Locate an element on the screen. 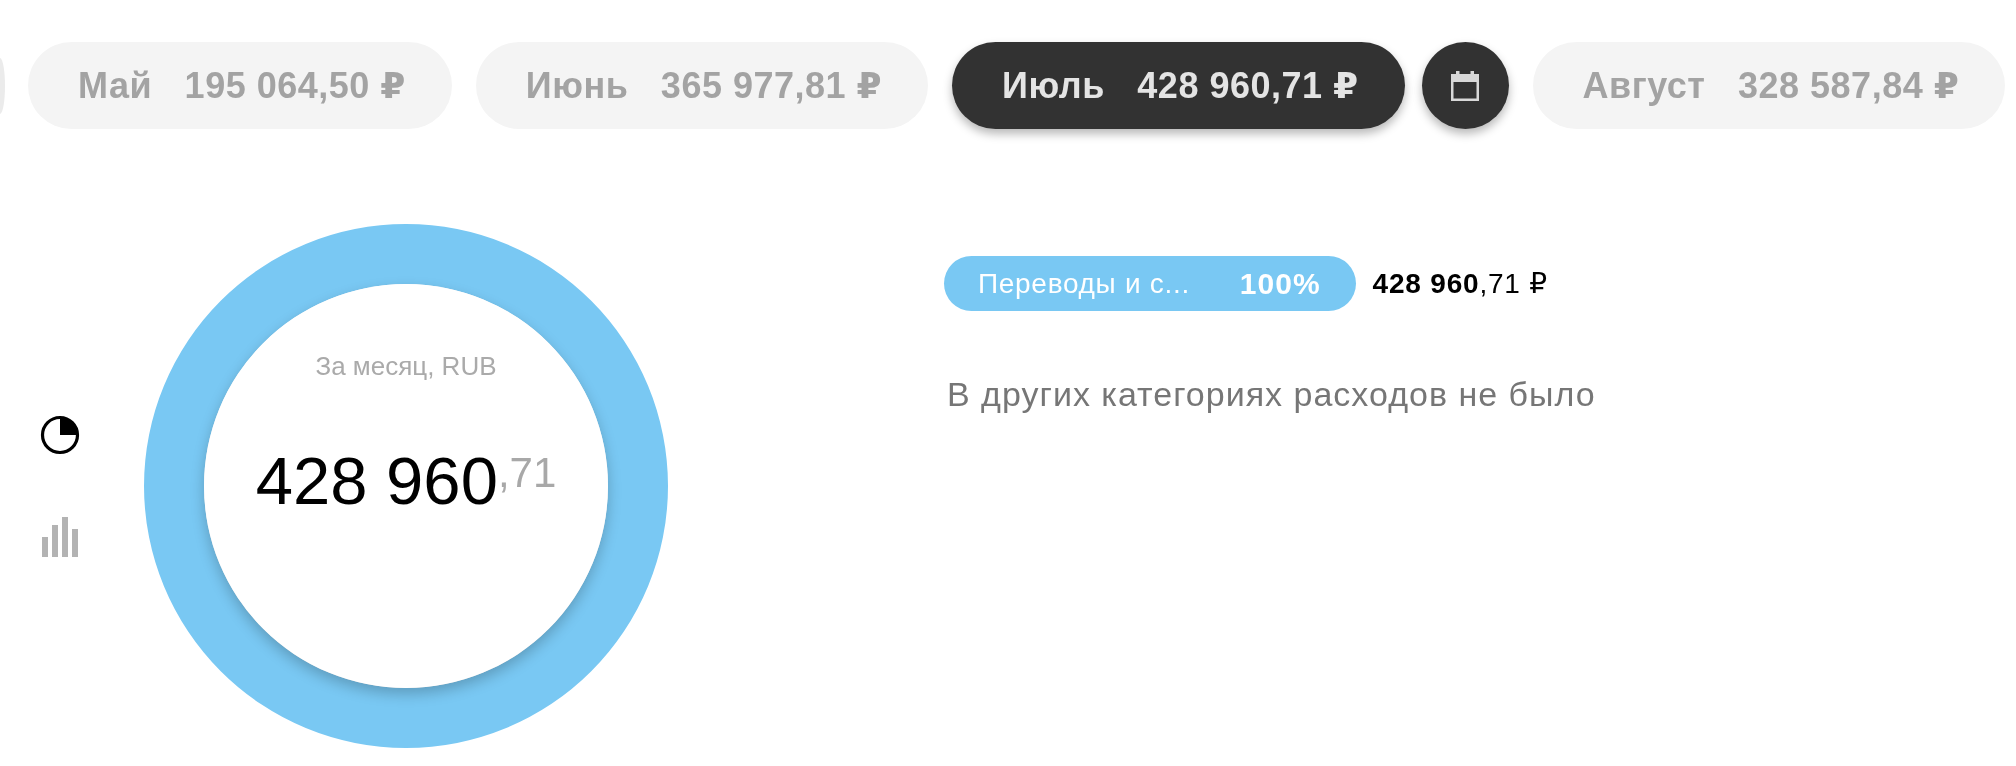  calendar-button is located at coordinates (1465, 85).